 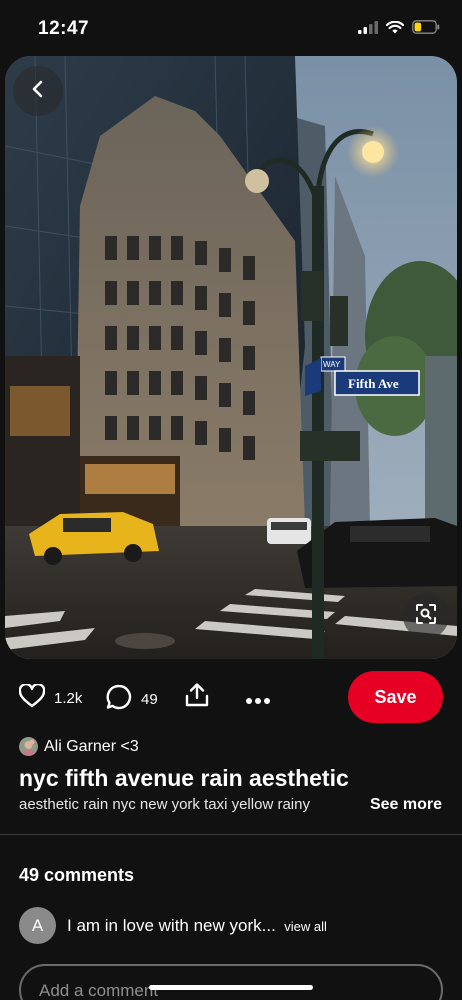 I want to click on sign-way-text: WAY, so click(x=332, y=364).